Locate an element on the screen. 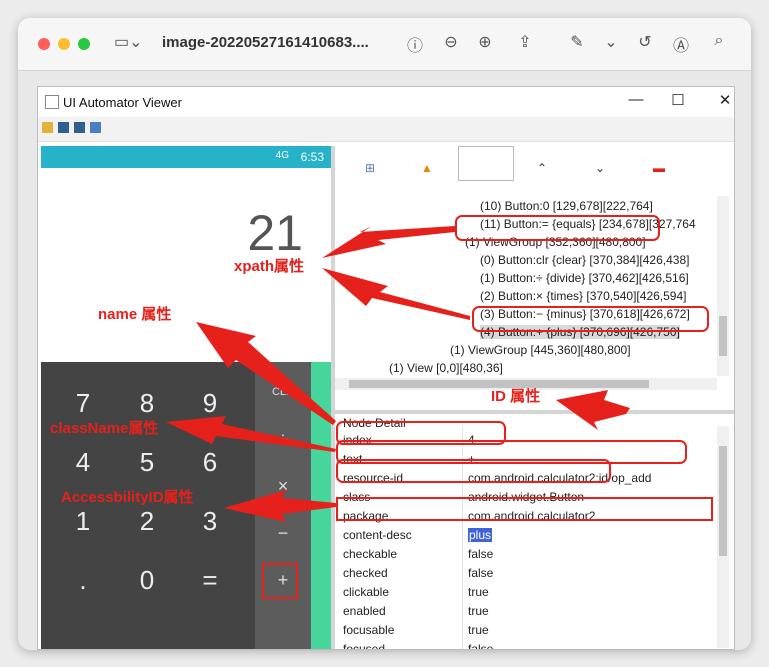 This screenshot has height=667, width=769. share-icon: ⇪ is located at coordinates (525, 42).